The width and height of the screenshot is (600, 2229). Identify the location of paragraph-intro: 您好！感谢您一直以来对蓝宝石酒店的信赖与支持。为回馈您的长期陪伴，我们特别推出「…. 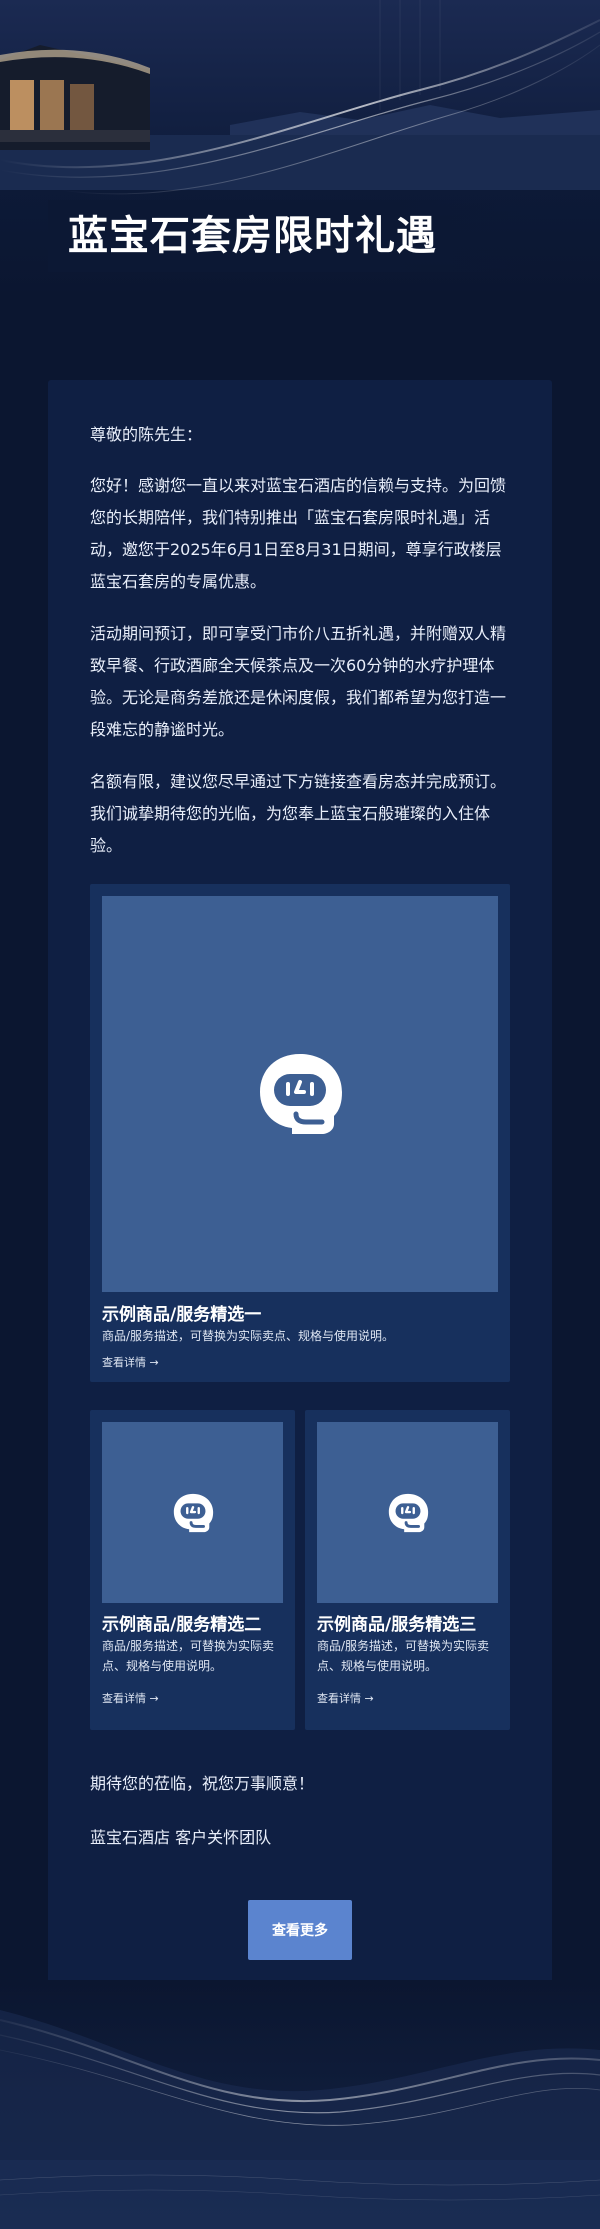
(298, 533).